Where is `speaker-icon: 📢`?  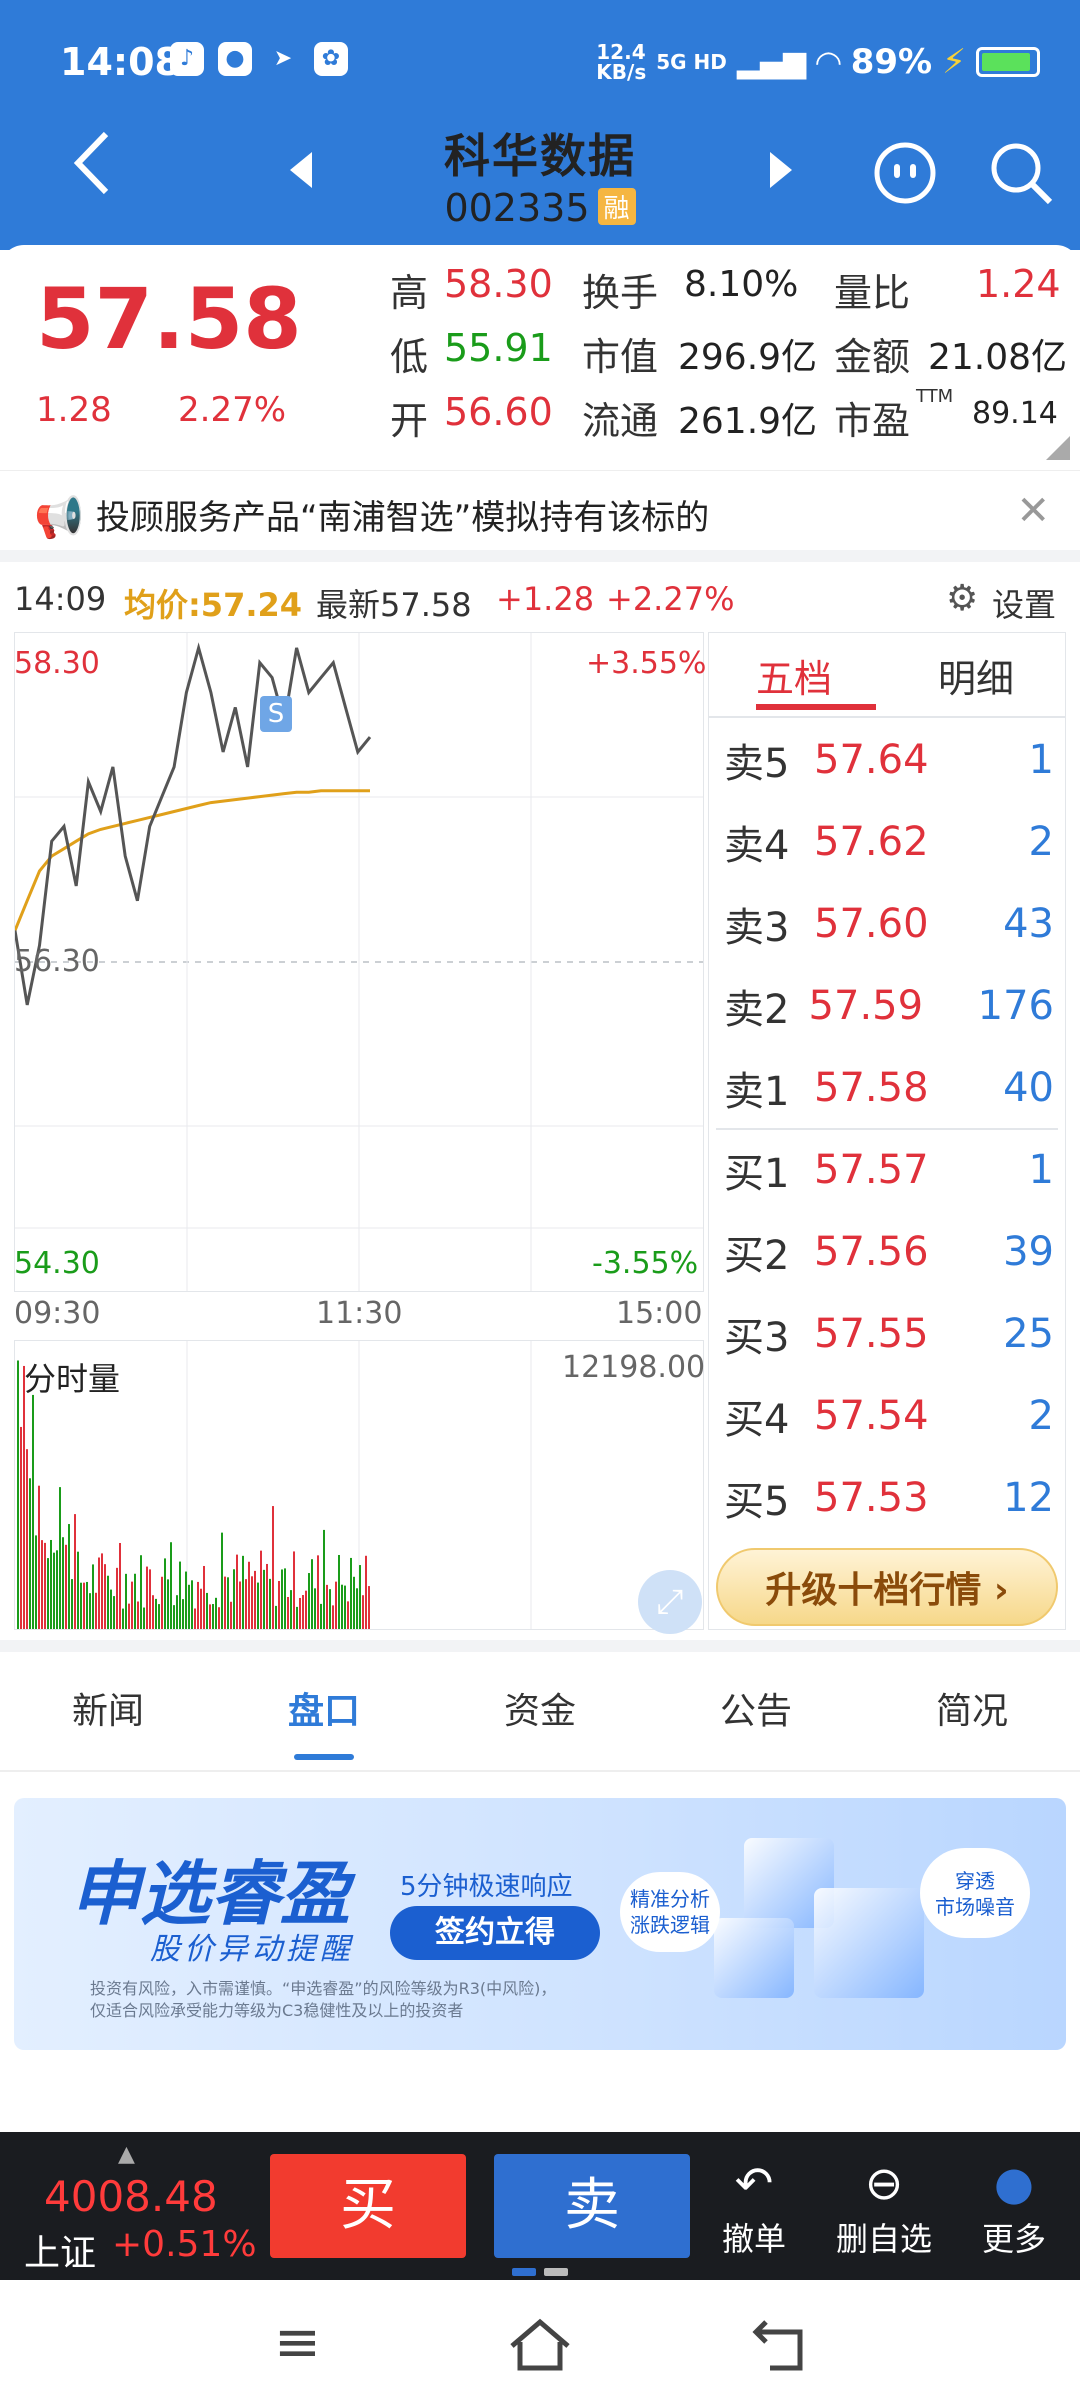 speaker-icon: 📢 is located at coordinates (59, 518).